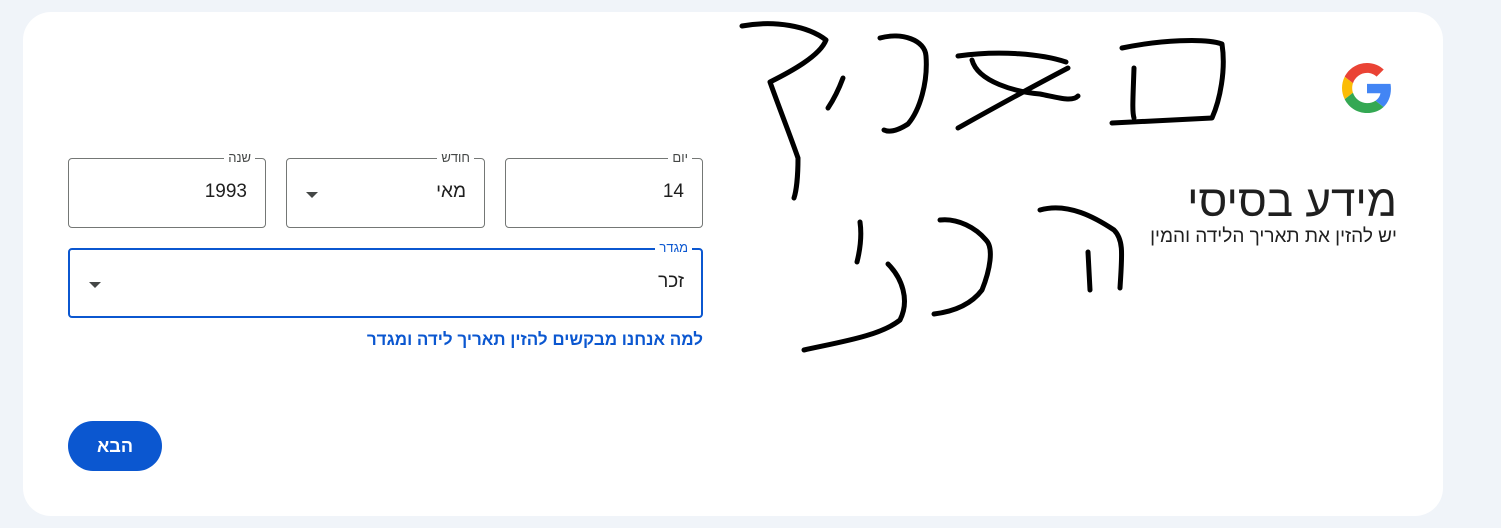 This screenshot has width=1501, height=528. Describe the element at coordinates (385, 189) in the screenshot. I see `month-select: חודש מאי` at that location.